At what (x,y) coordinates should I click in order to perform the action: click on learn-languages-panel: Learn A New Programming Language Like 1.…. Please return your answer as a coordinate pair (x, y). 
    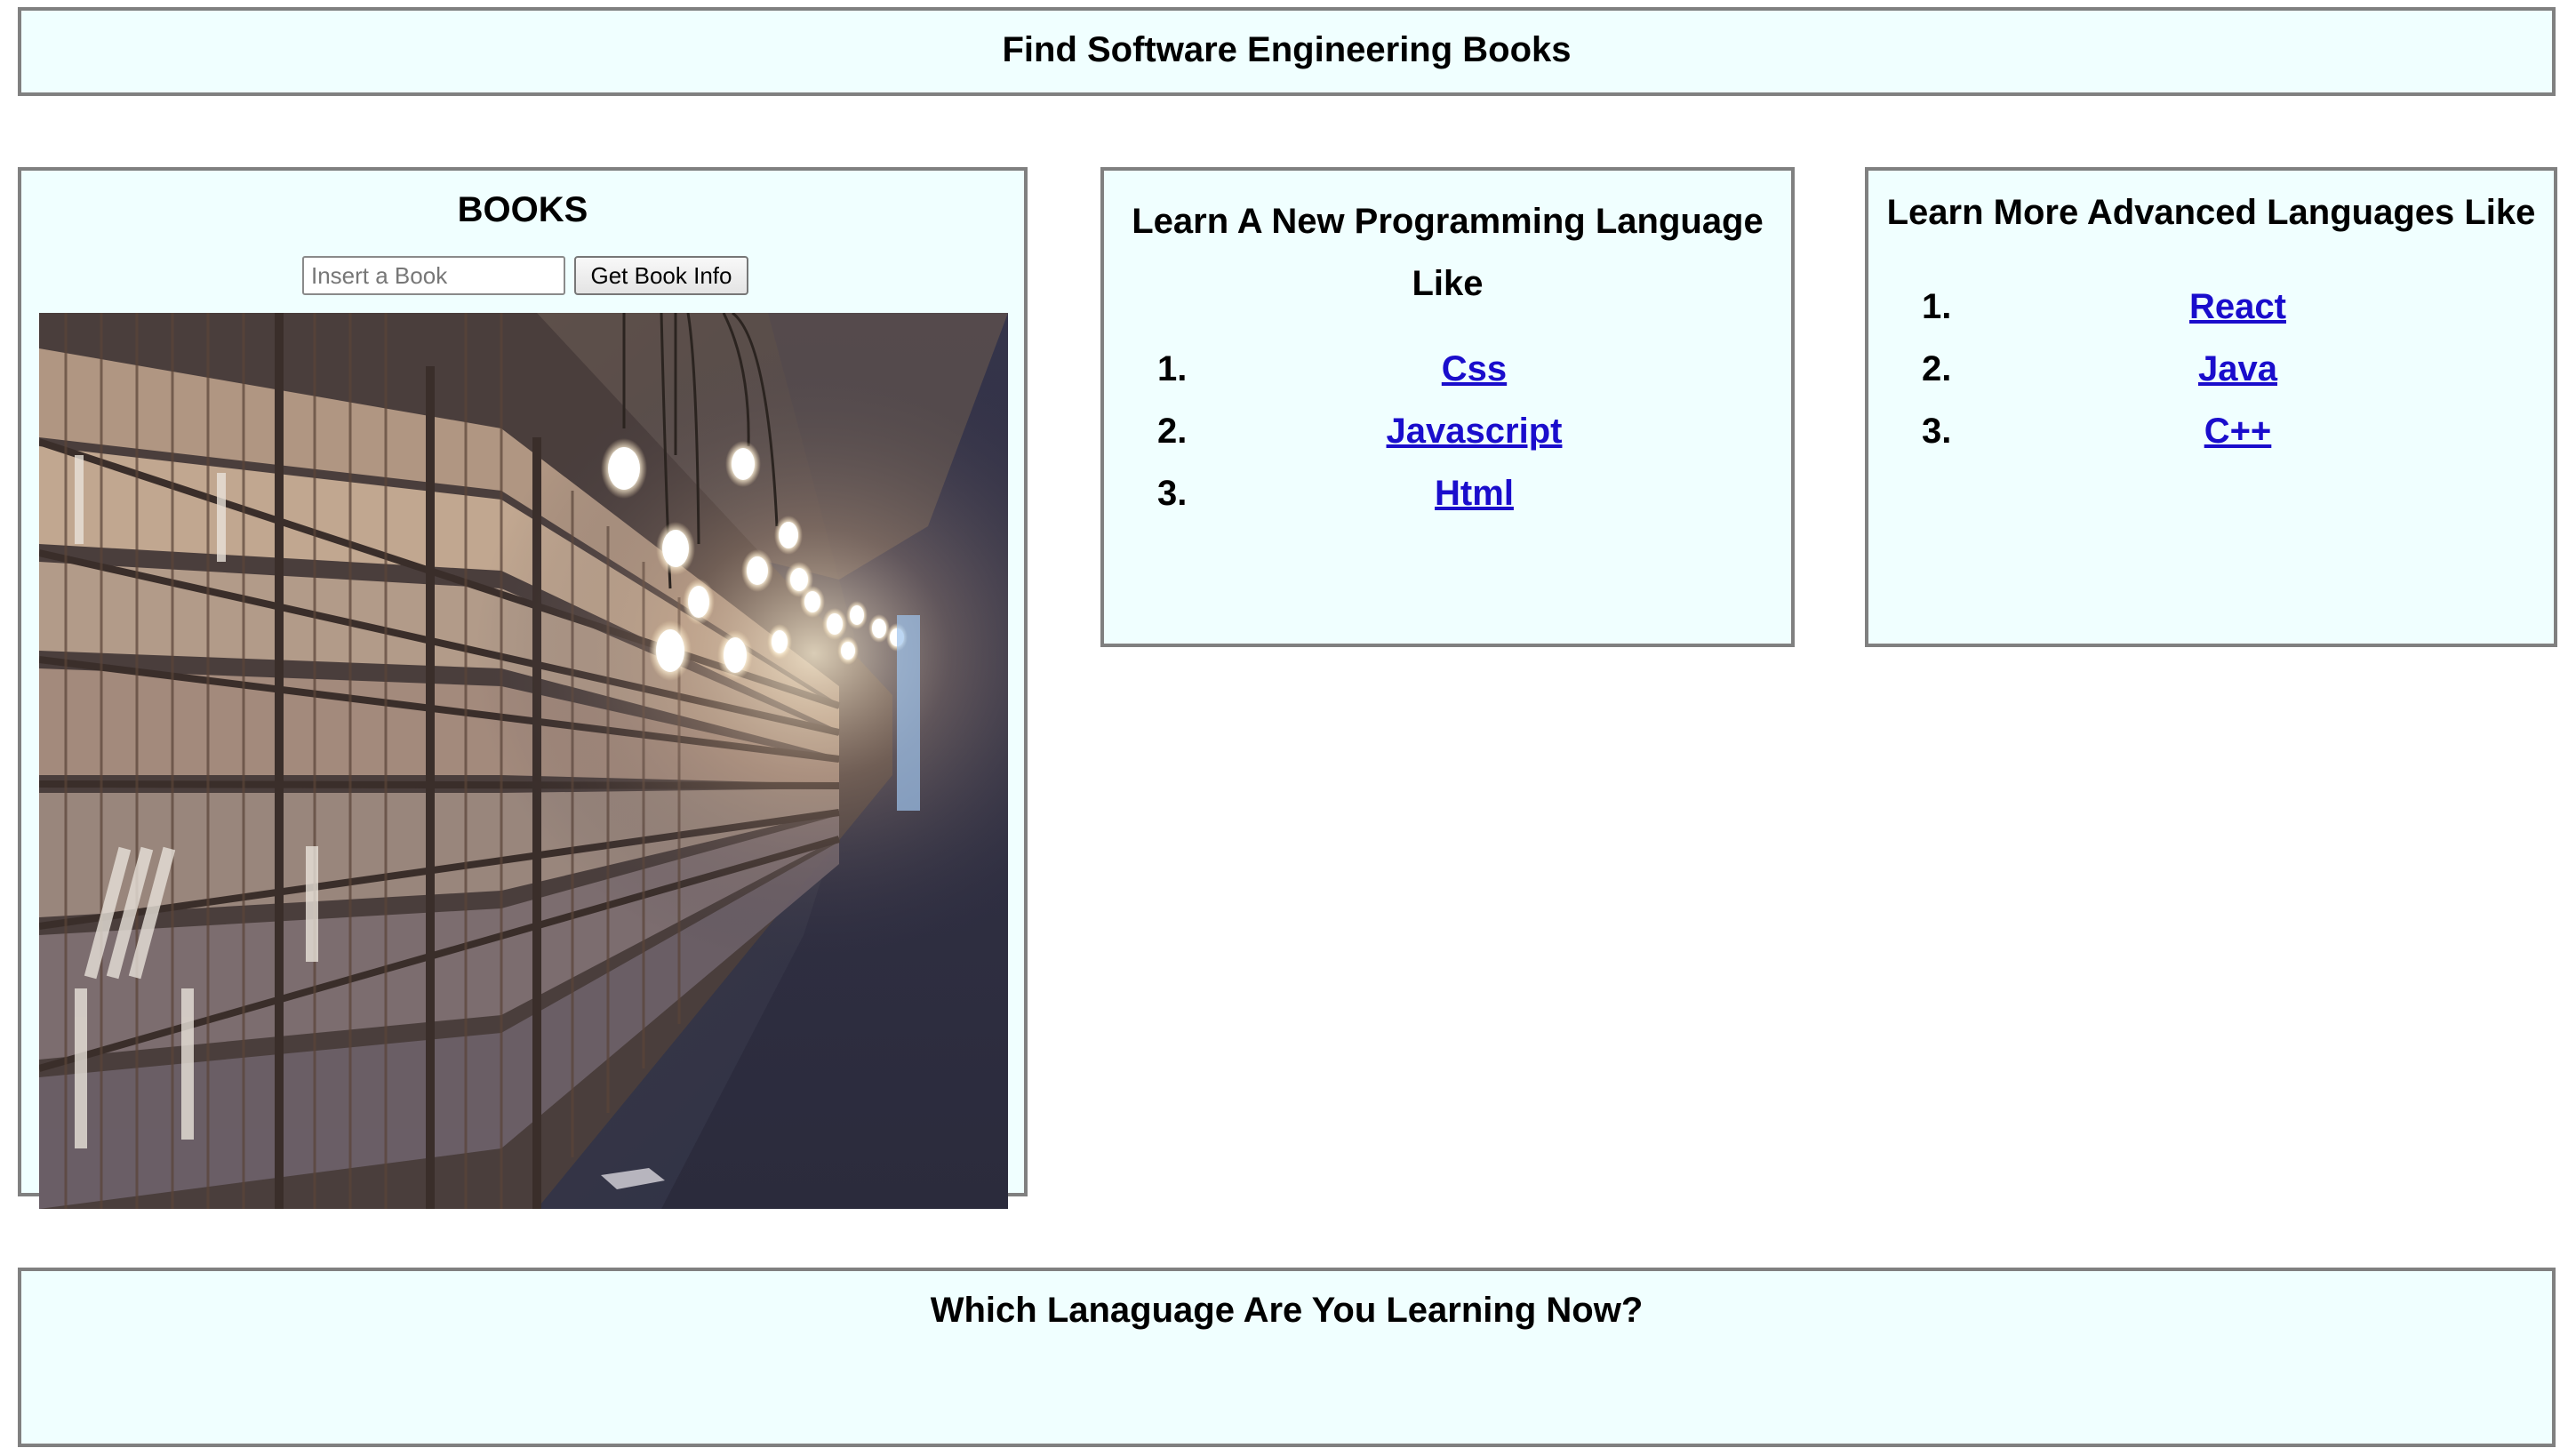
    Looking at the image, I should click on (1447, 407).